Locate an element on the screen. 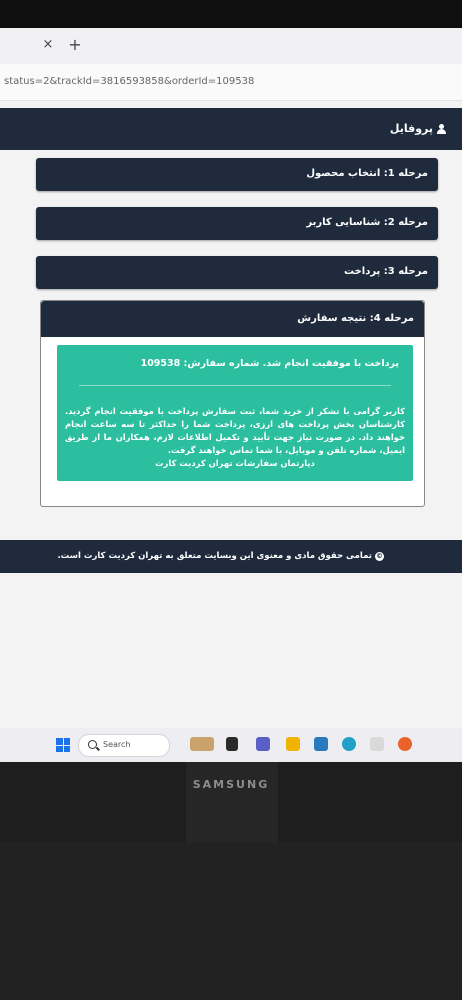  firefox-icon is located at coordinates (405, 744).